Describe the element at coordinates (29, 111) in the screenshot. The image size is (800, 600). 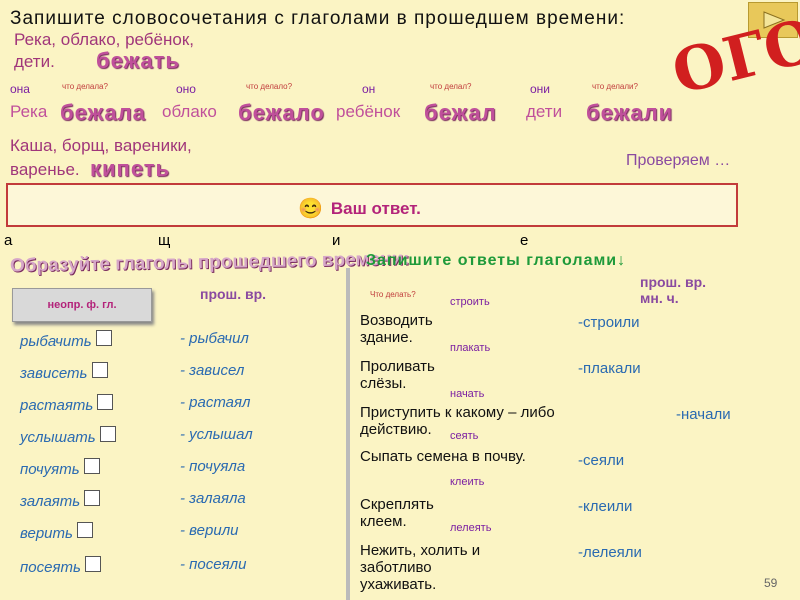
I see `noun-river: Река` at that location.